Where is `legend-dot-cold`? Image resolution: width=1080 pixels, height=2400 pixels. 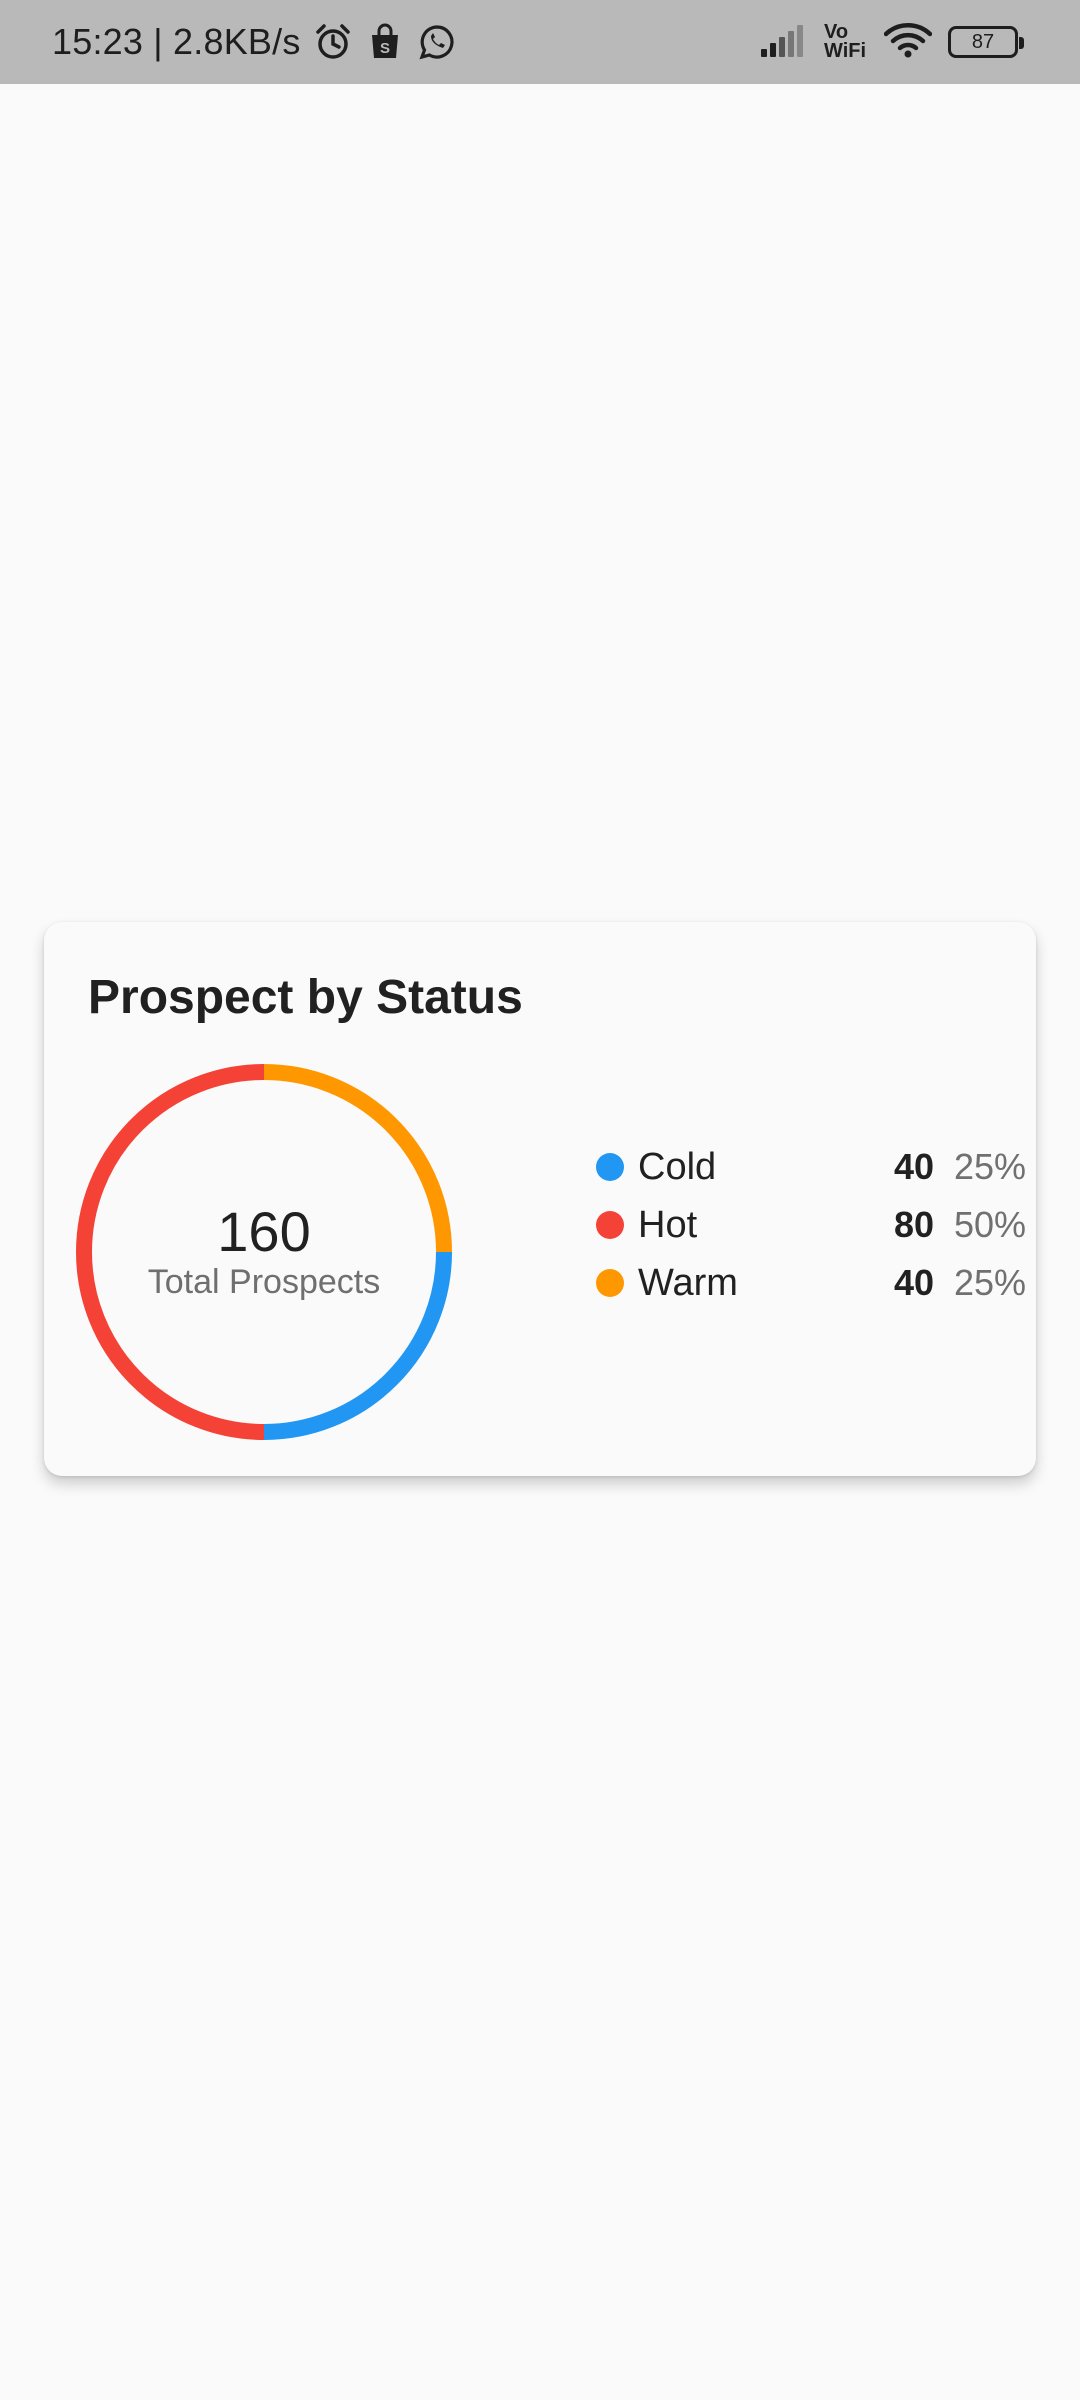 legend-dot-cold is located at coordinates (610, 1167).